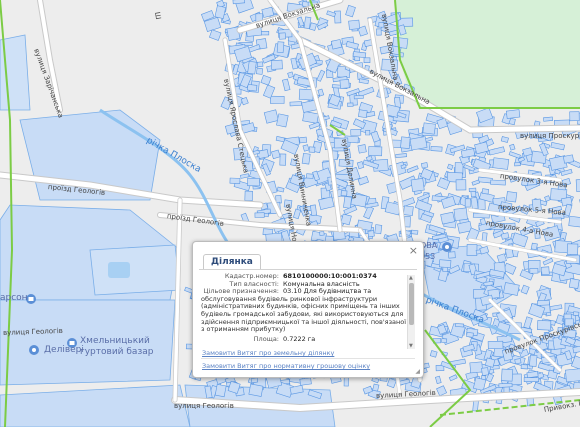 This screenshot has height=427, width=580. Describe the element at coordinates (434, 251) in the screenshot. I see `poi-label: ОВА 053` at that location.